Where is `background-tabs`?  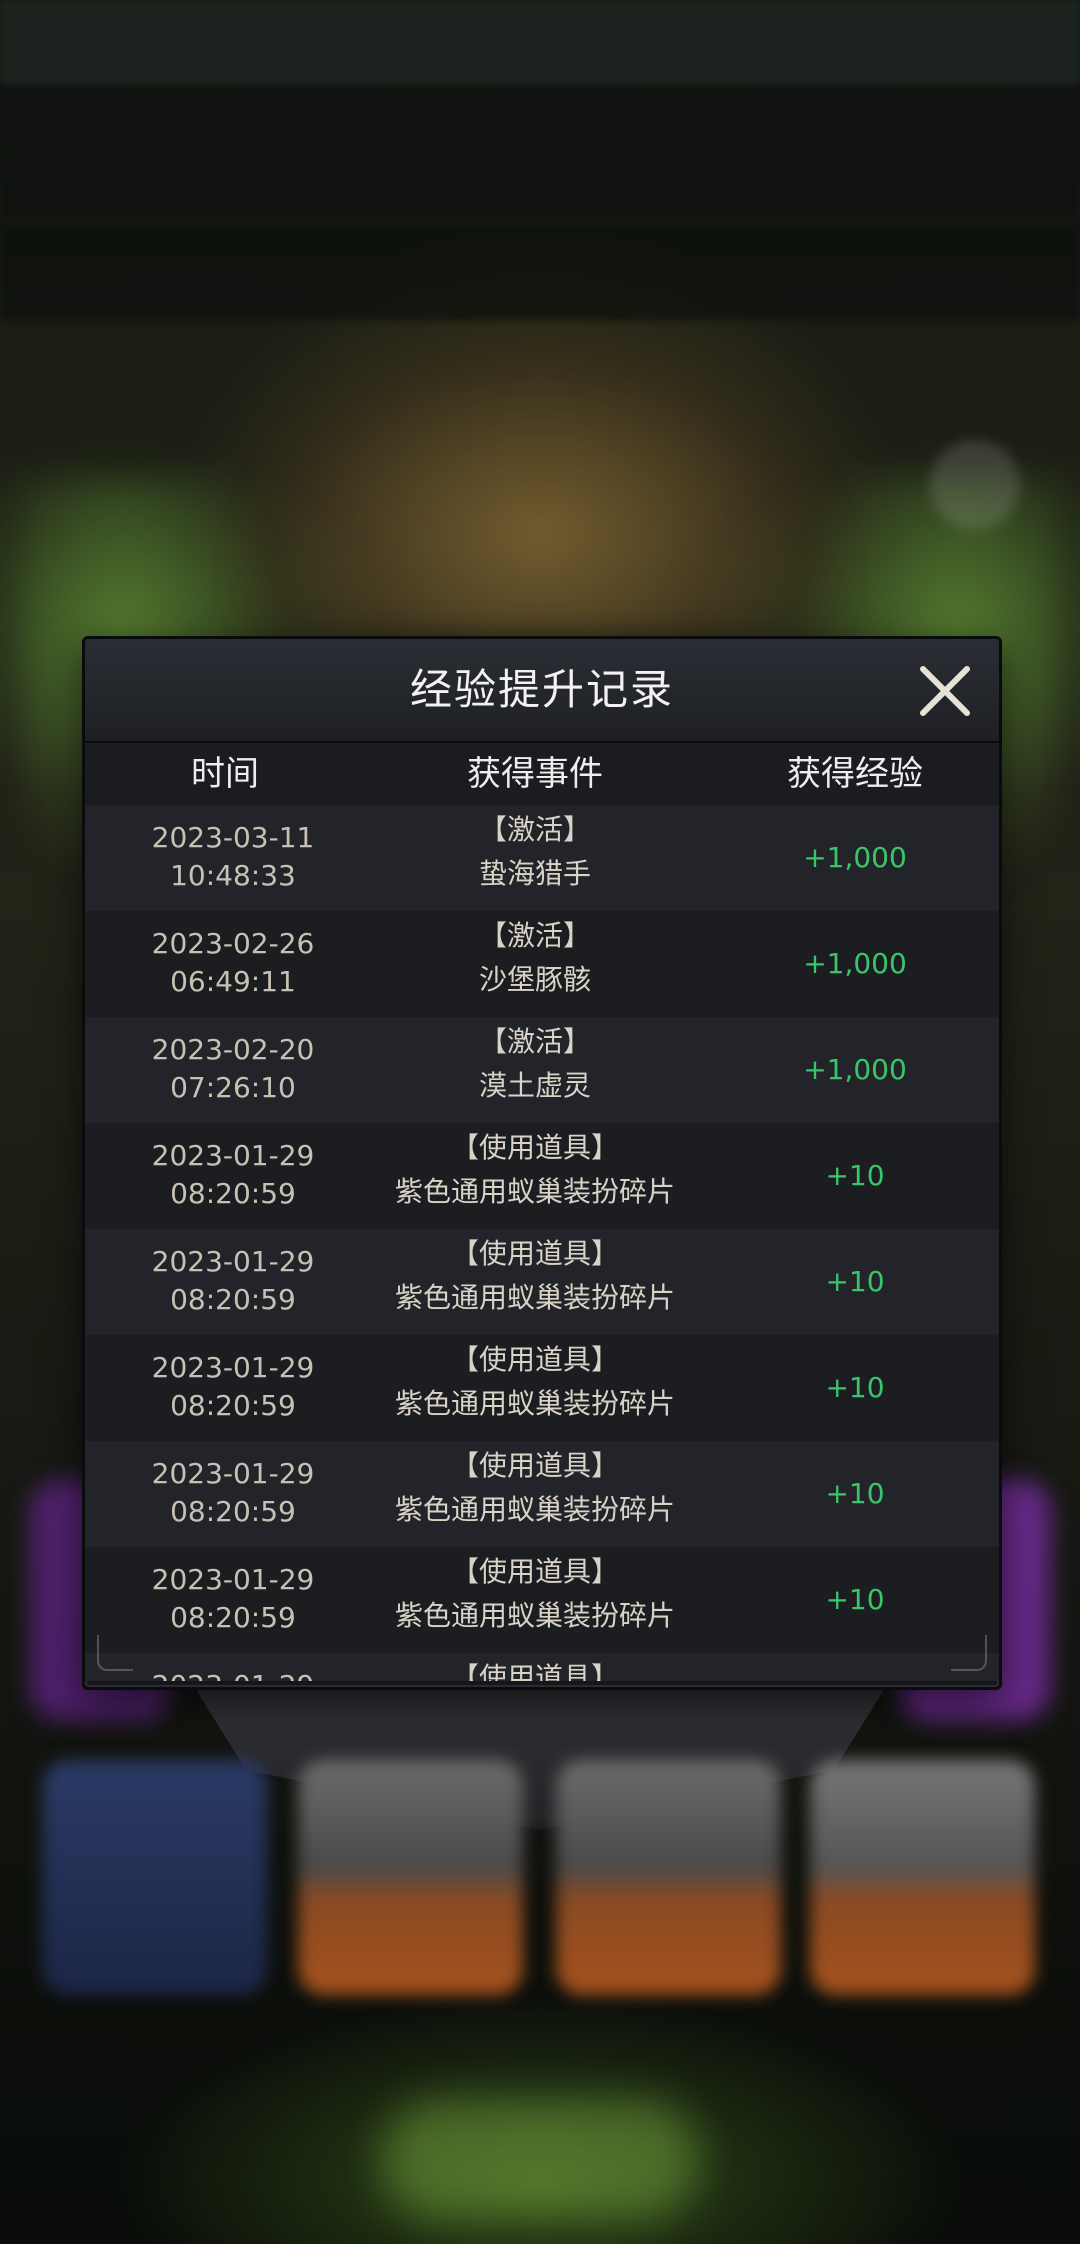
background-tabs is located at coordinates (540, 272).